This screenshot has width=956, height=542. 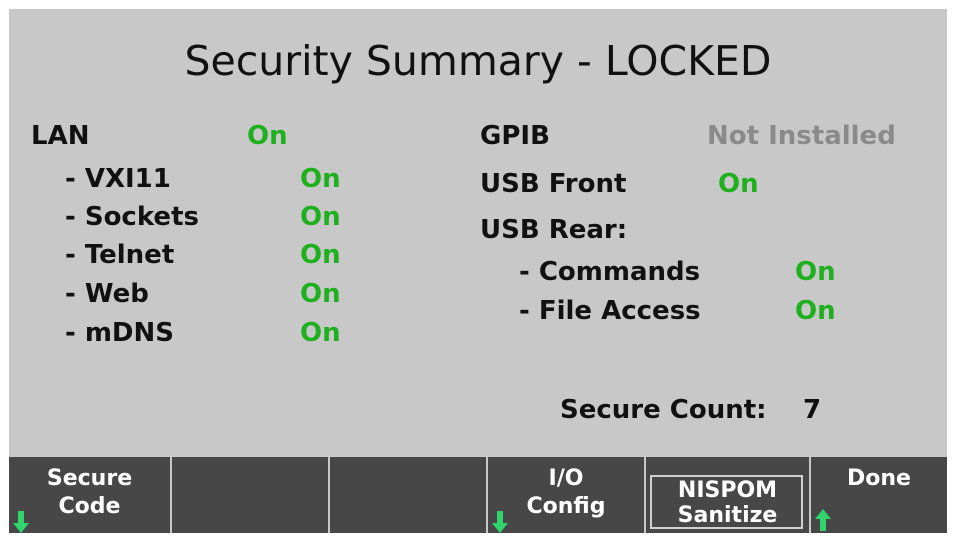 What do you see at coordinates (267, 136) in the screenshot?
I see `lan-status: On` at bounding box center [267, 136].